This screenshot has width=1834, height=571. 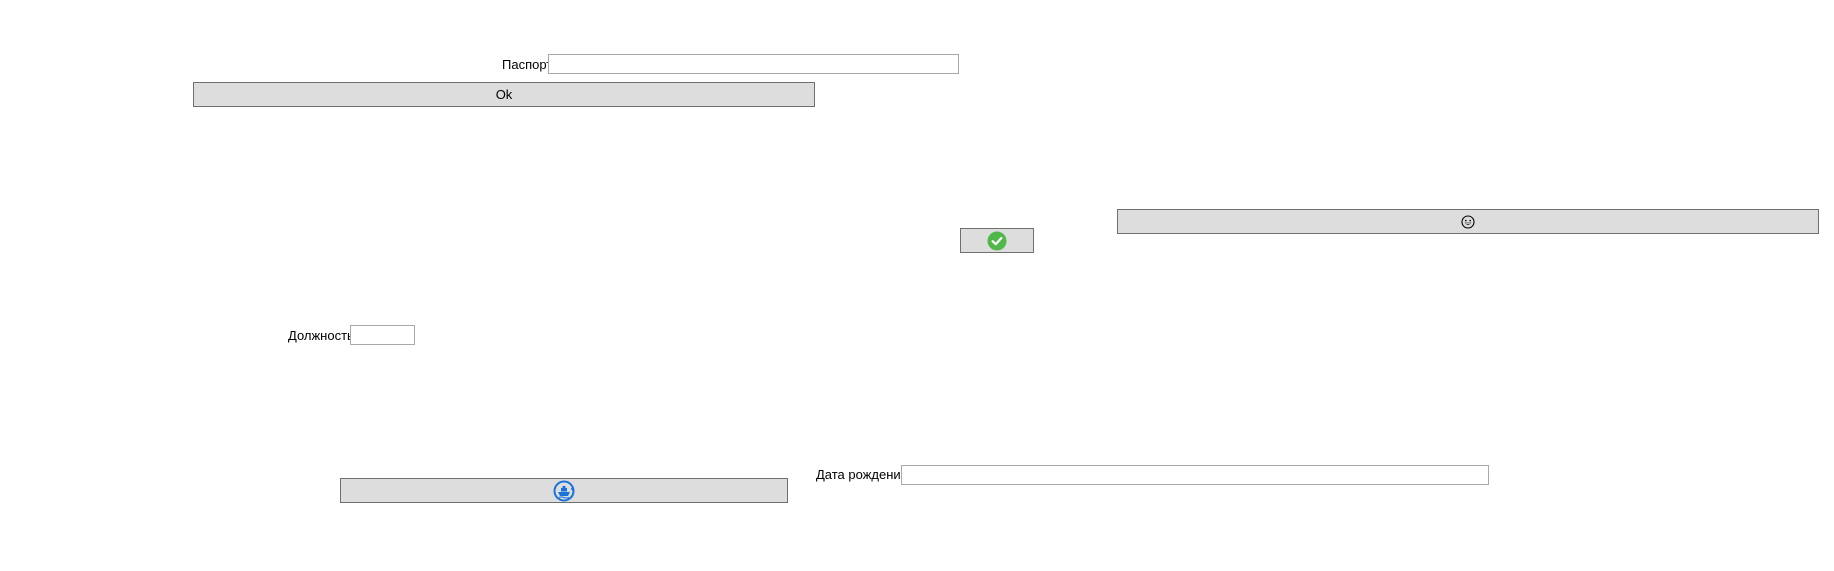 I want to click on confirm-button, so click(x=997, y=240).